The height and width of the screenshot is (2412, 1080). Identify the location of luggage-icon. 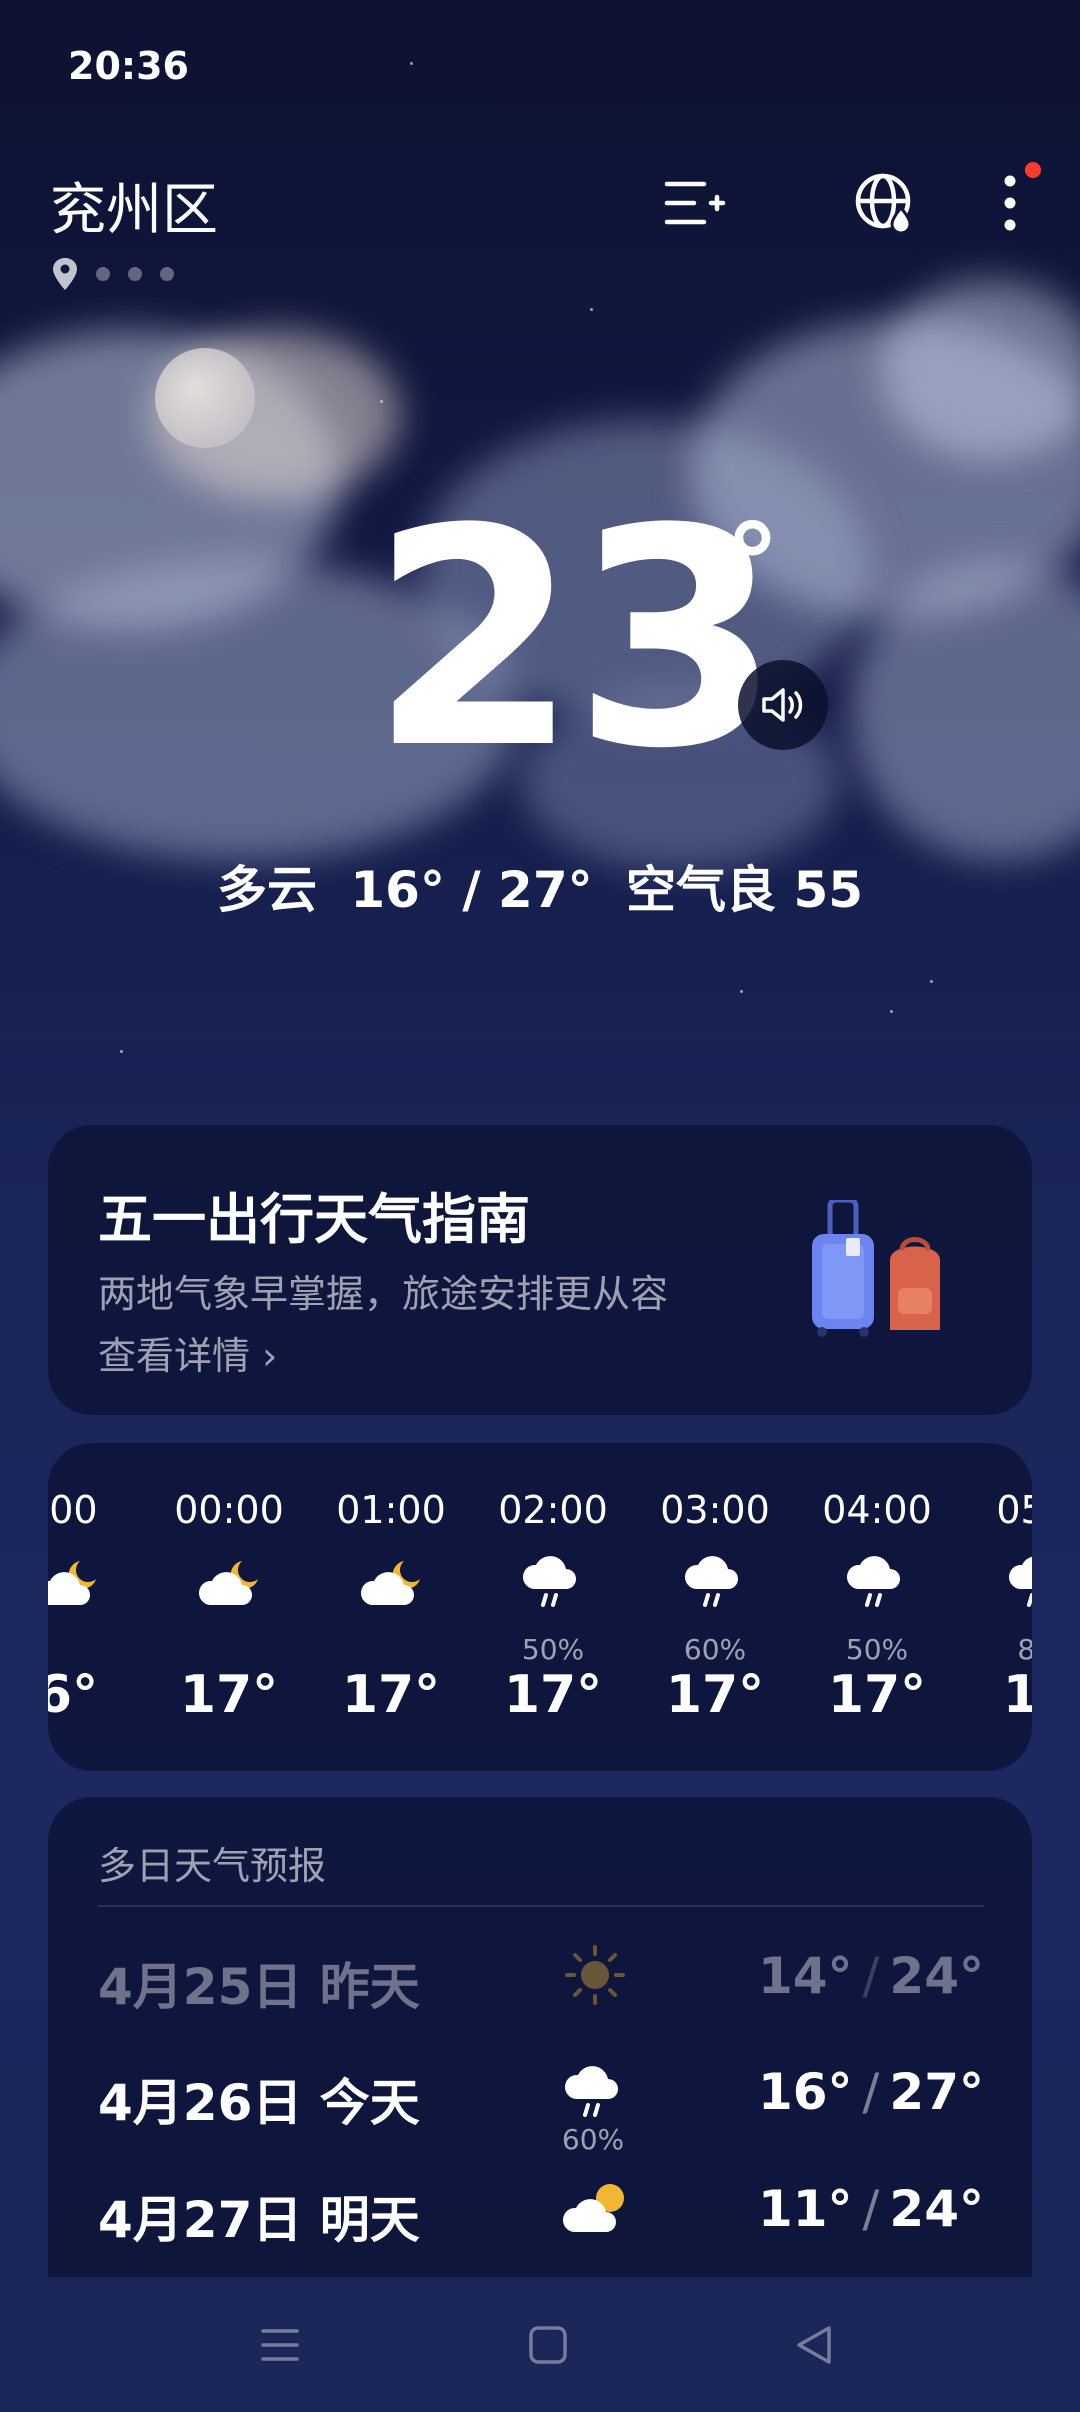
(876, 1268).